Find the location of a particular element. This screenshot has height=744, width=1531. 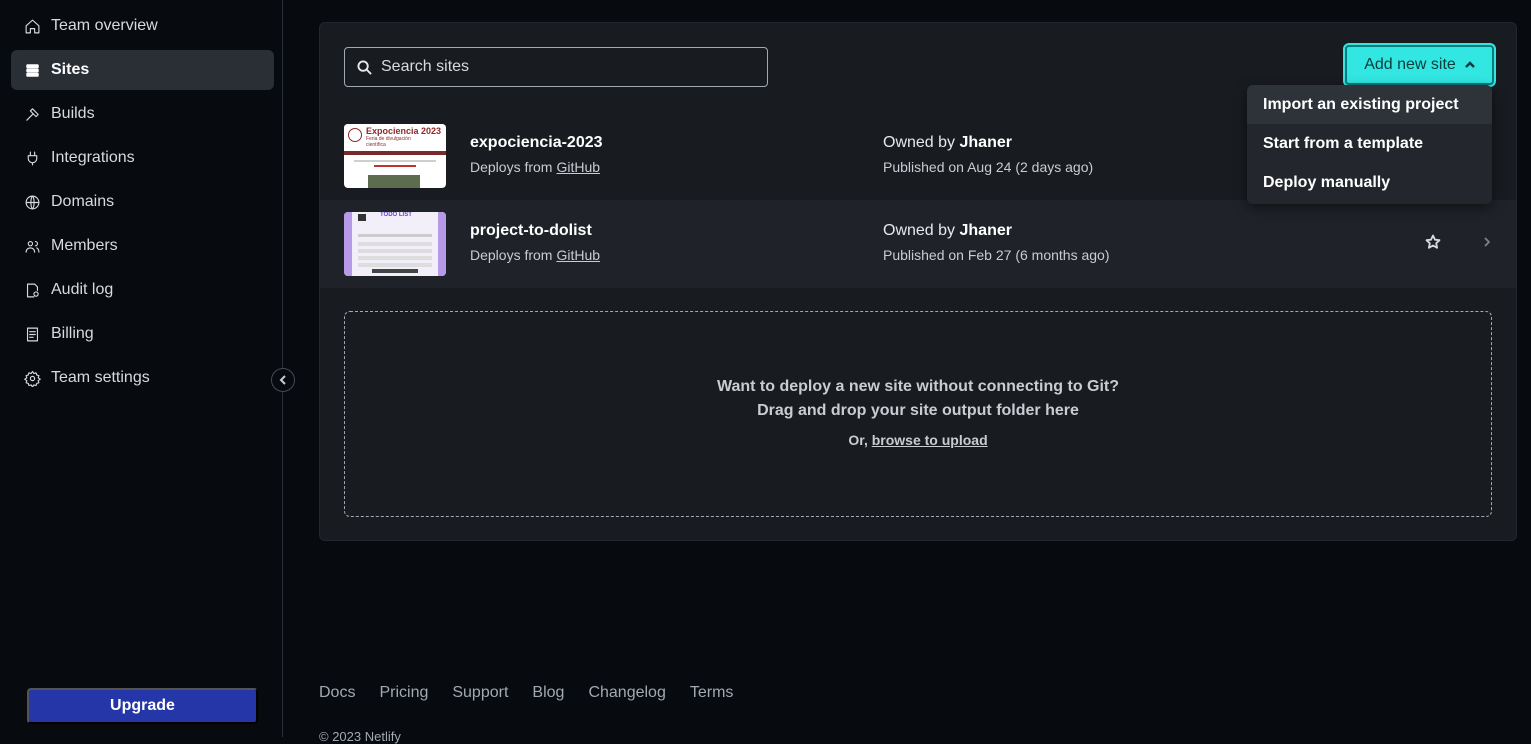

dropzone-upload-line: Or, browse to upload is located at coordinates (918, 440).